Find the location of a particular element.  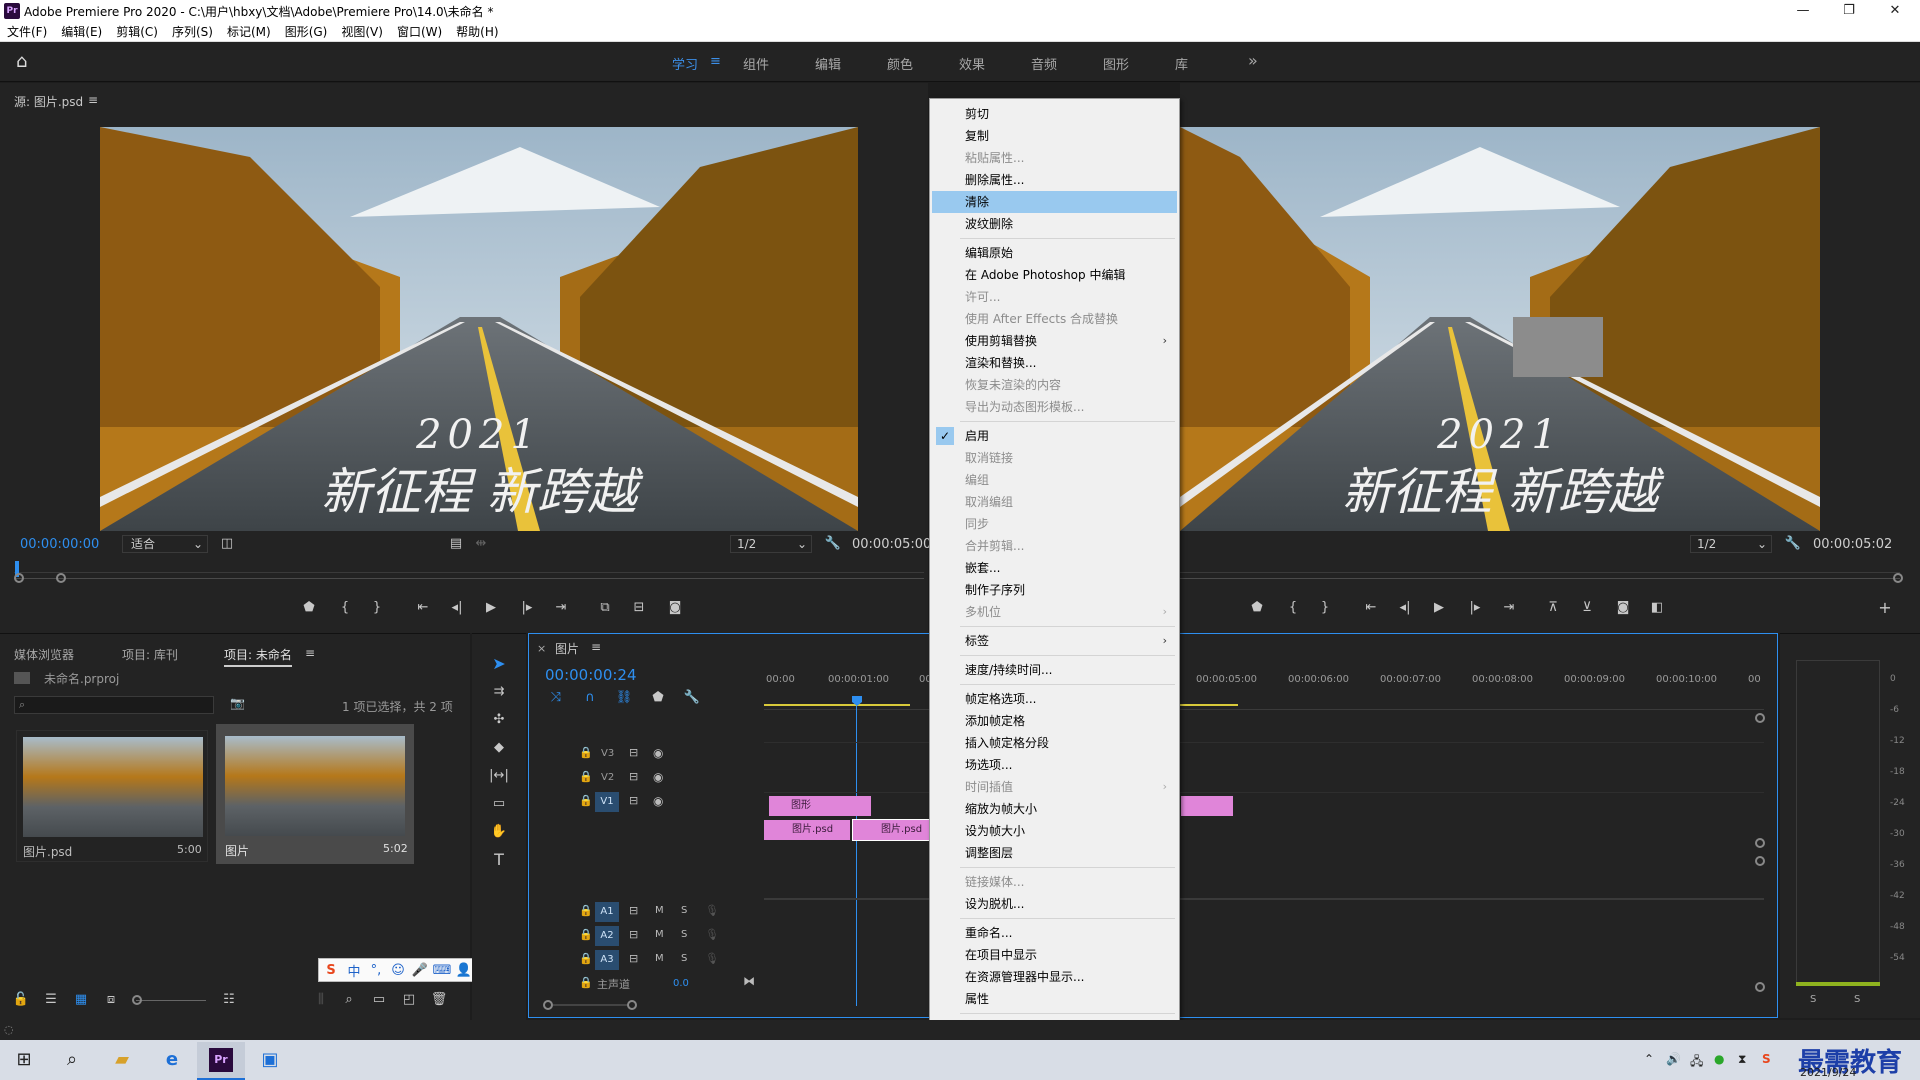

source-resolution-select: 1/2 ⌄ is located at coordinates (771, 544).